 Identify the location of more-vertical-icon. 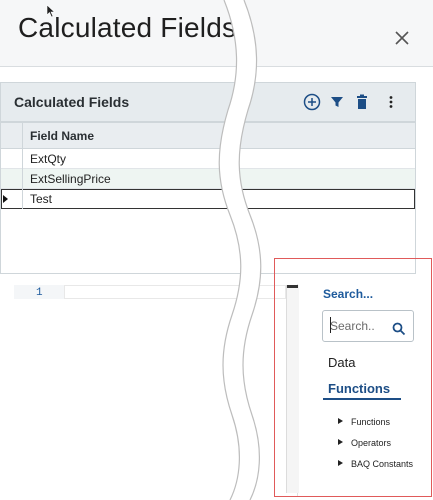
(391, 102).